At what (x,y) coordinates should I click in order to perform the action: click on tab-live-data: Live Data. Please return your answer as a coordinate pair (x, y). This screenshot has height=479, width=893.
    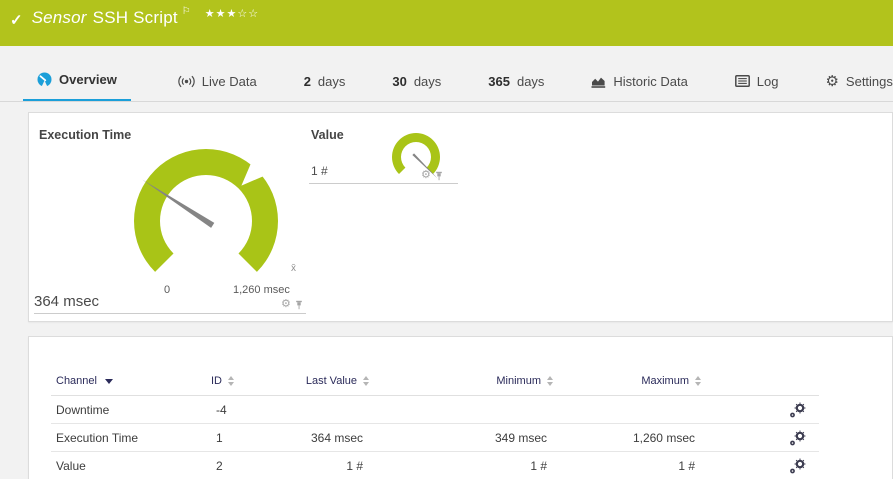
    Looking at the image, I should click on (217, 81).